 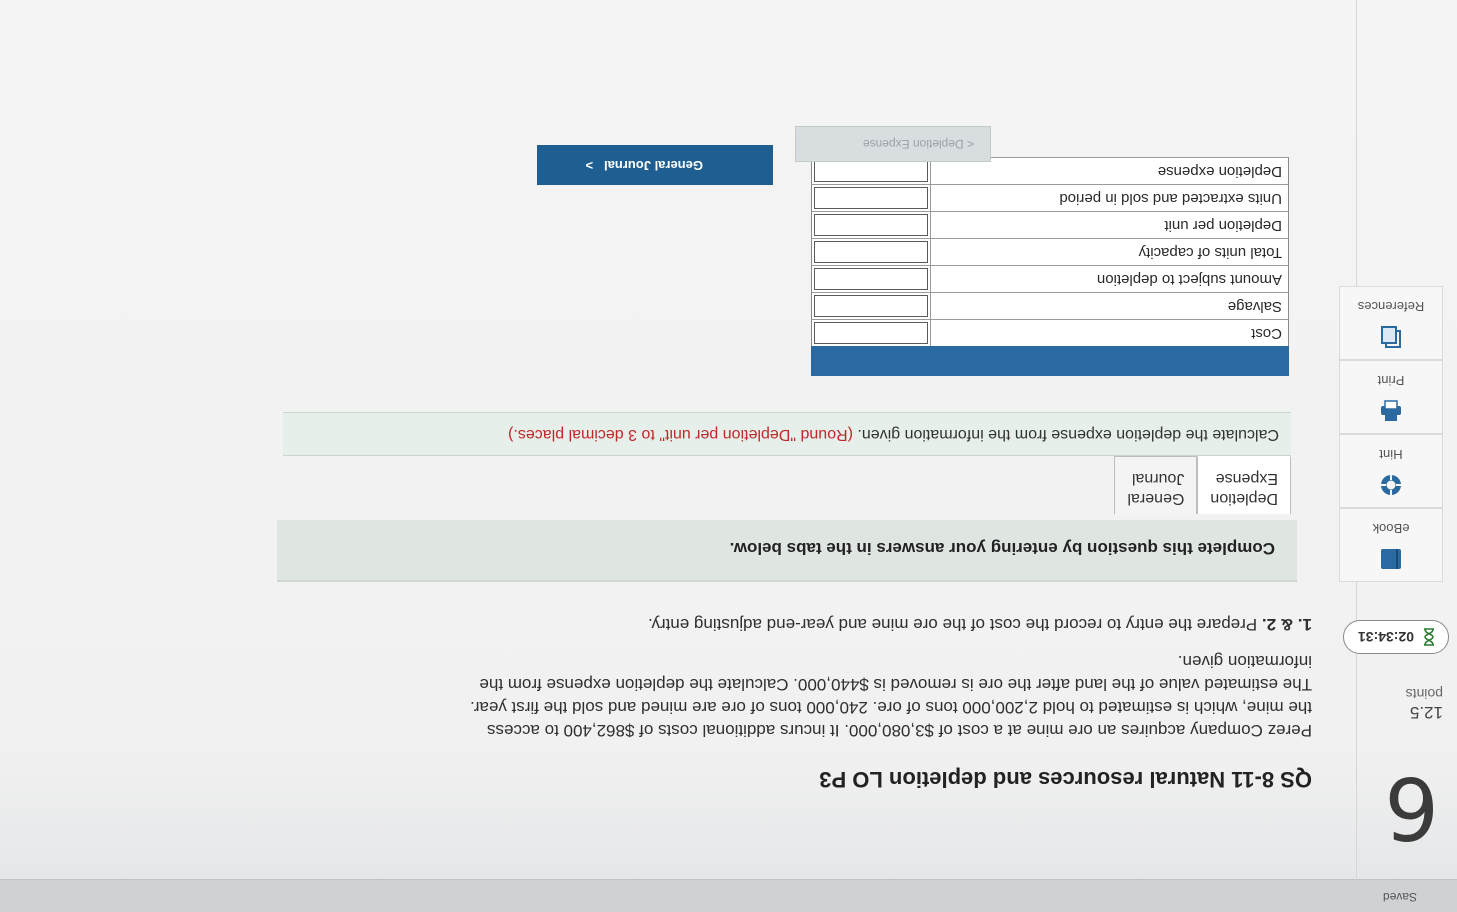 What do you see at coordinates (1391, 306) in the screenshot?
I see `references-label: References` at bounding box center [1391, 306].